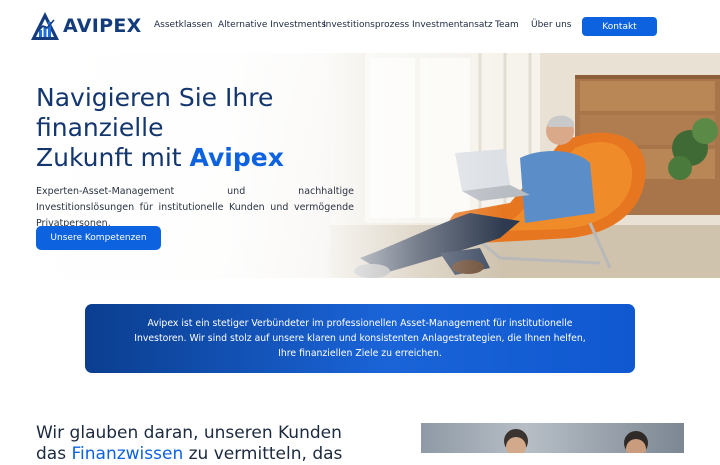 Image resolution: width=720 pixels, height=465 pixels. I want to click on team-photo-shapes, so click(576, 441).